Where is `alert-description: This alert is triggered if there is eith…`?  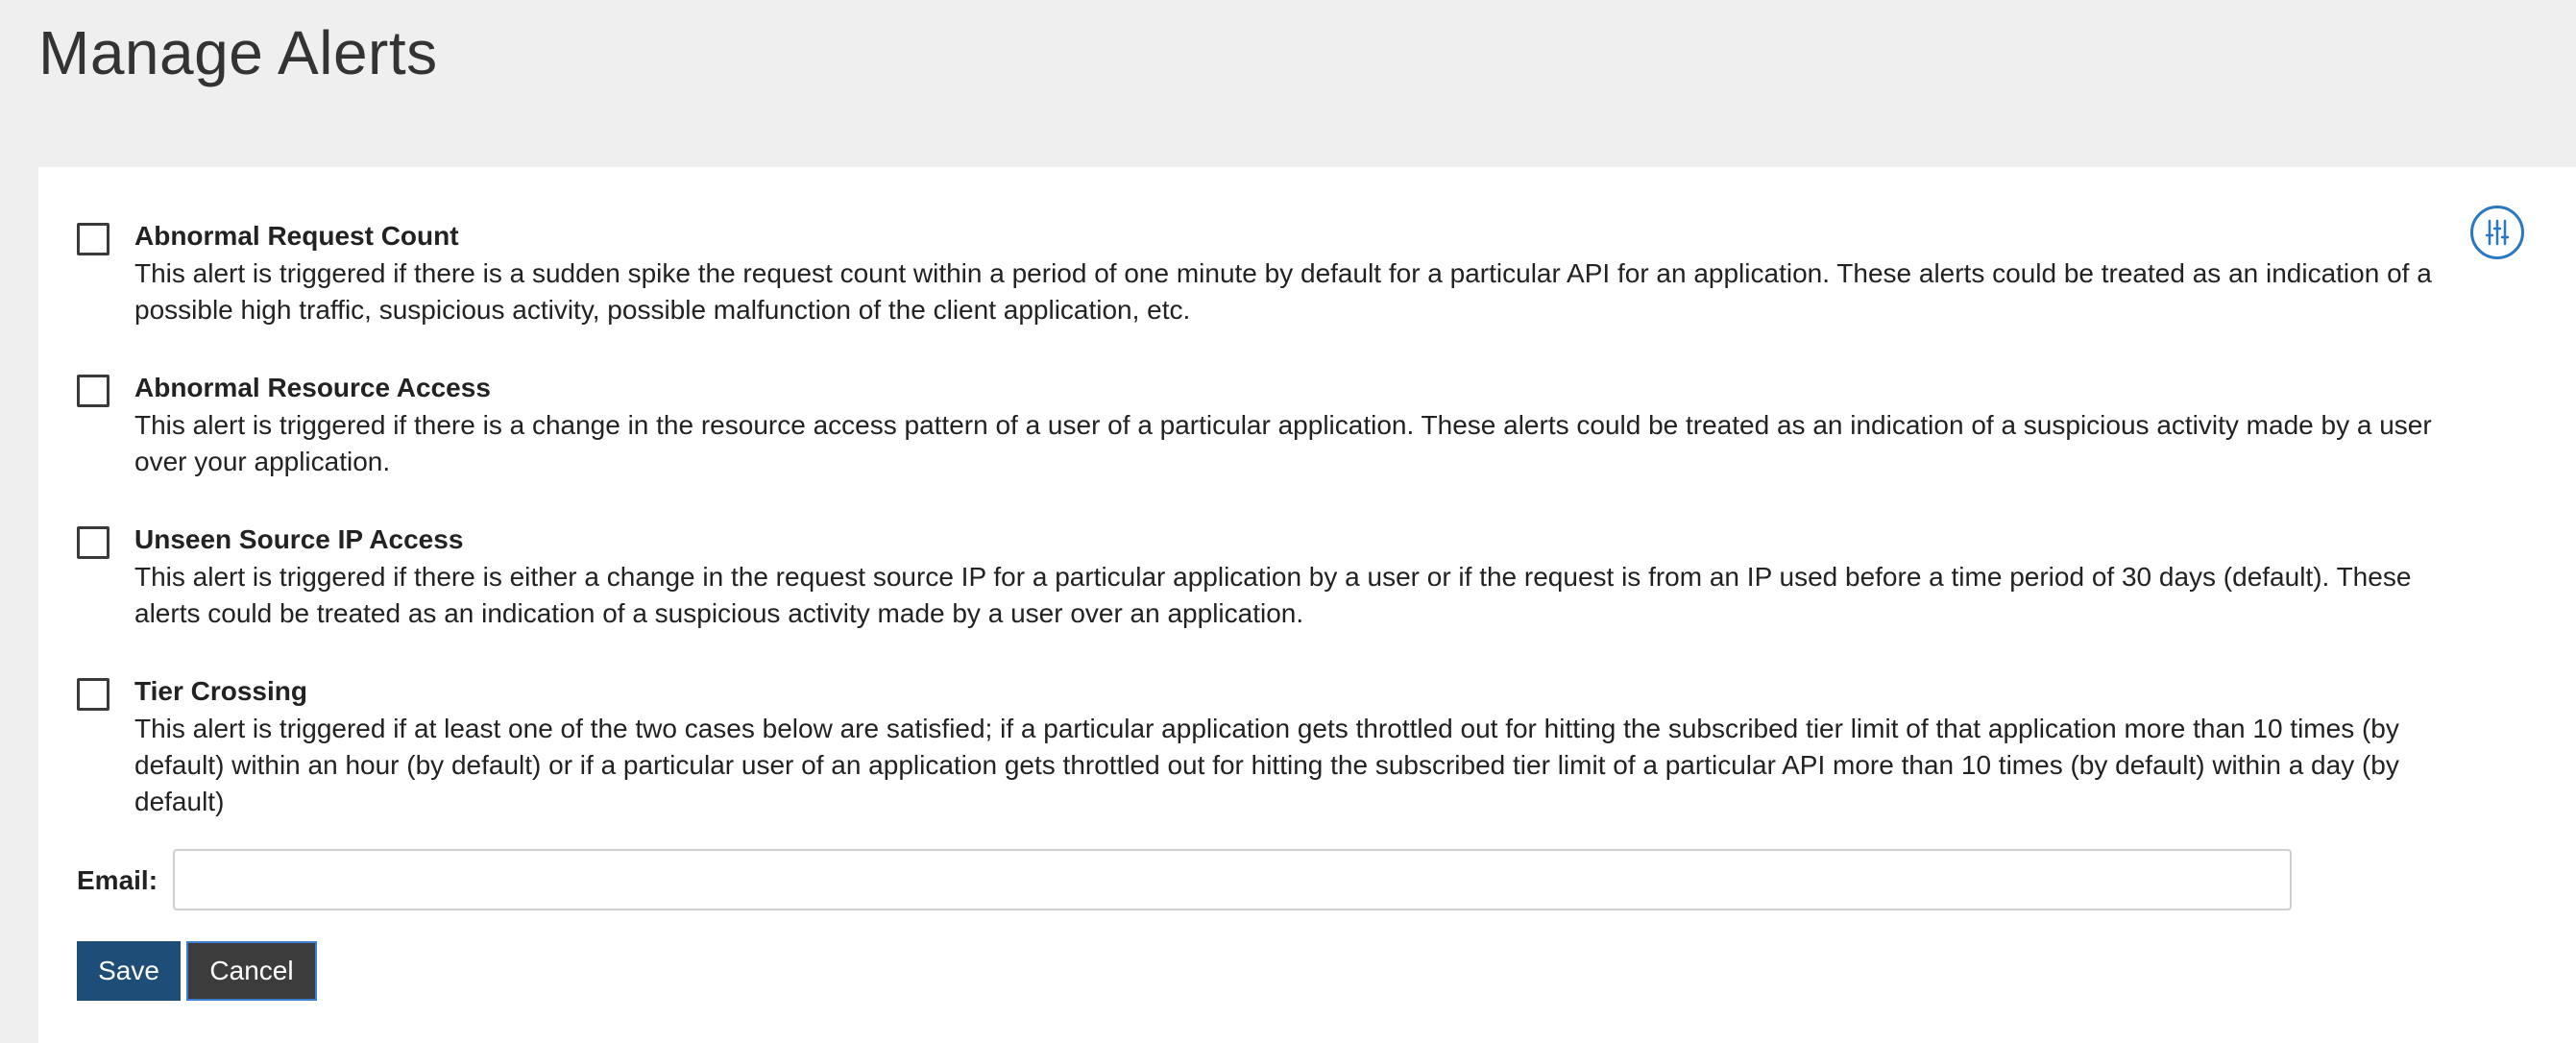 alert-description: This alert is triggered if there is eith… is located at coordinates (1273, 595).